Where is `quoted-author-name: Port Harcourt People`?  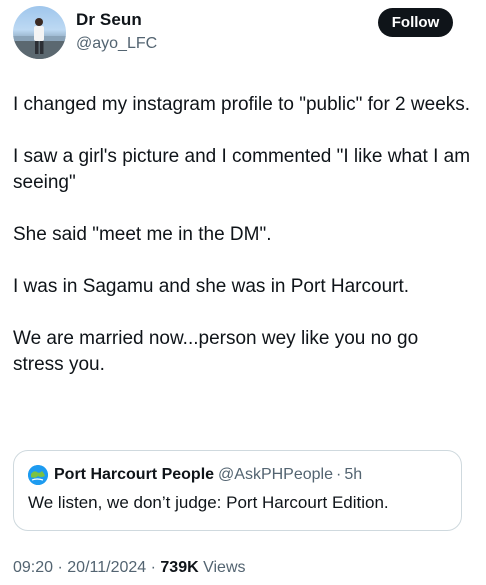
quoted-author-name: Port Harcourt People is located at coordinates (134, 475).